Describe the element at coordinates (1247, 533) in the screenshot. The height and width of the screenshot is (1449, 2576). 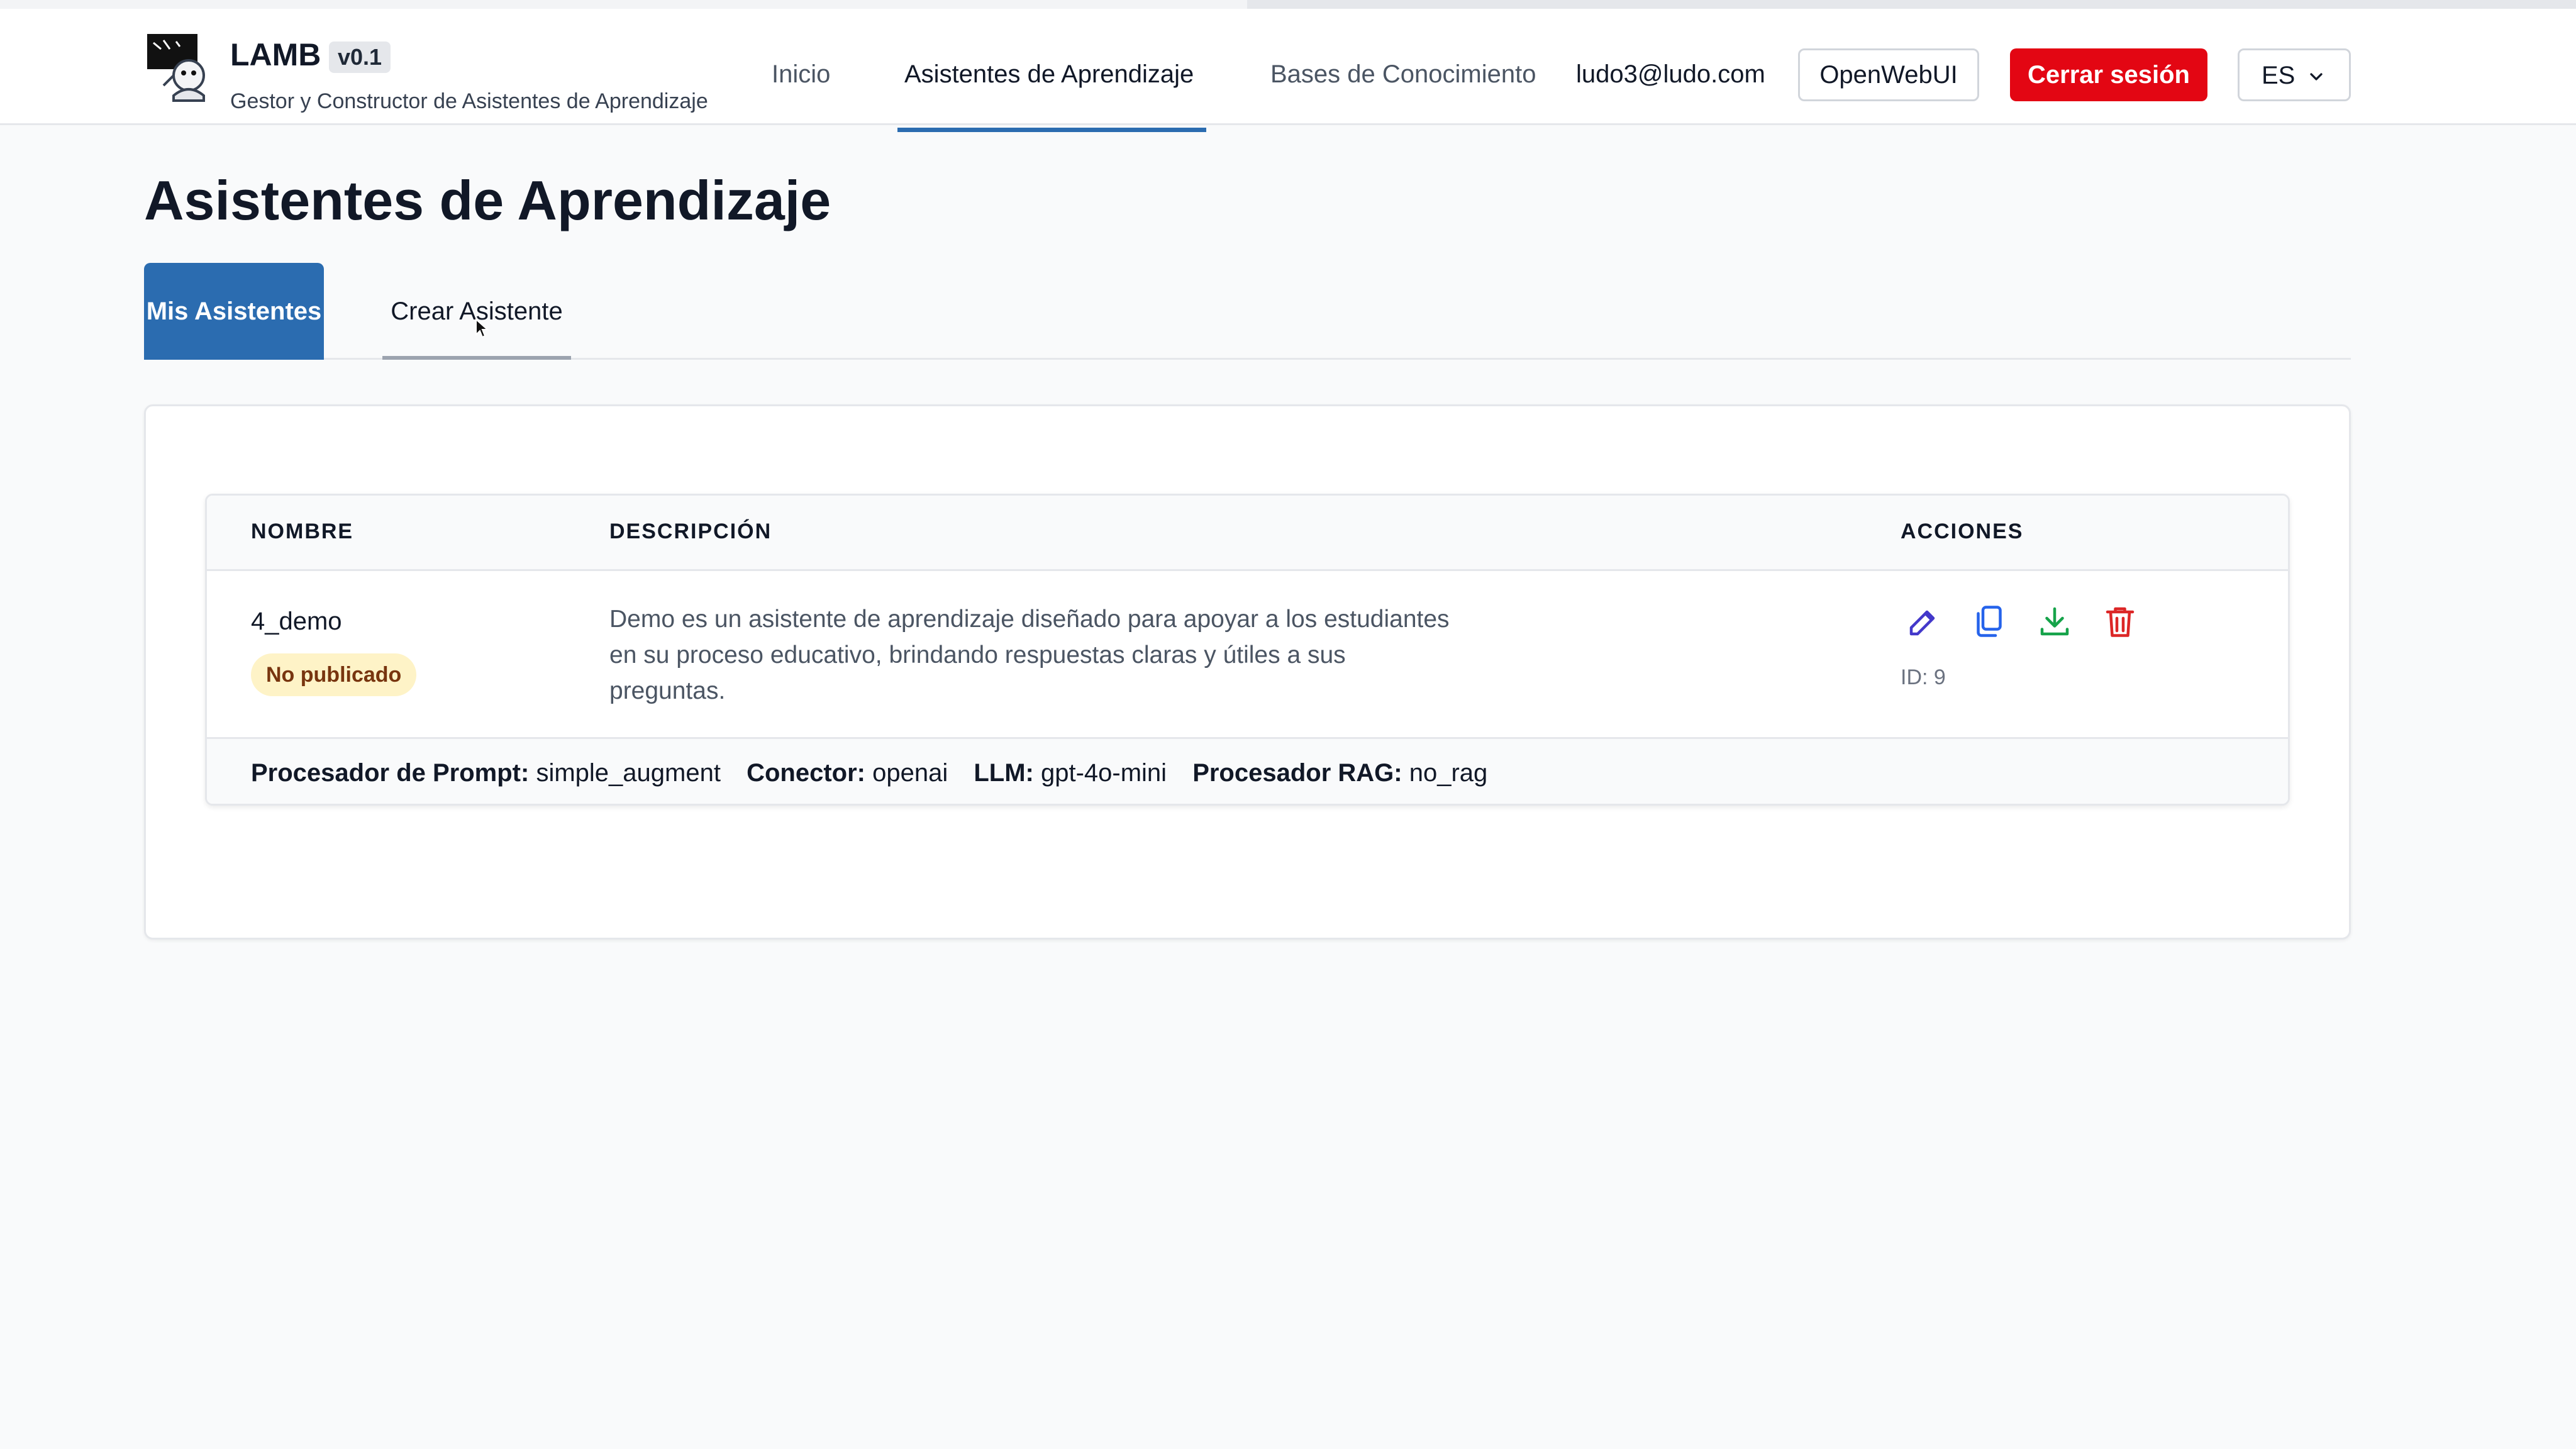
I see `table-header: NOMBRE DESCRIPCIÓN ACCIONES` at that location.